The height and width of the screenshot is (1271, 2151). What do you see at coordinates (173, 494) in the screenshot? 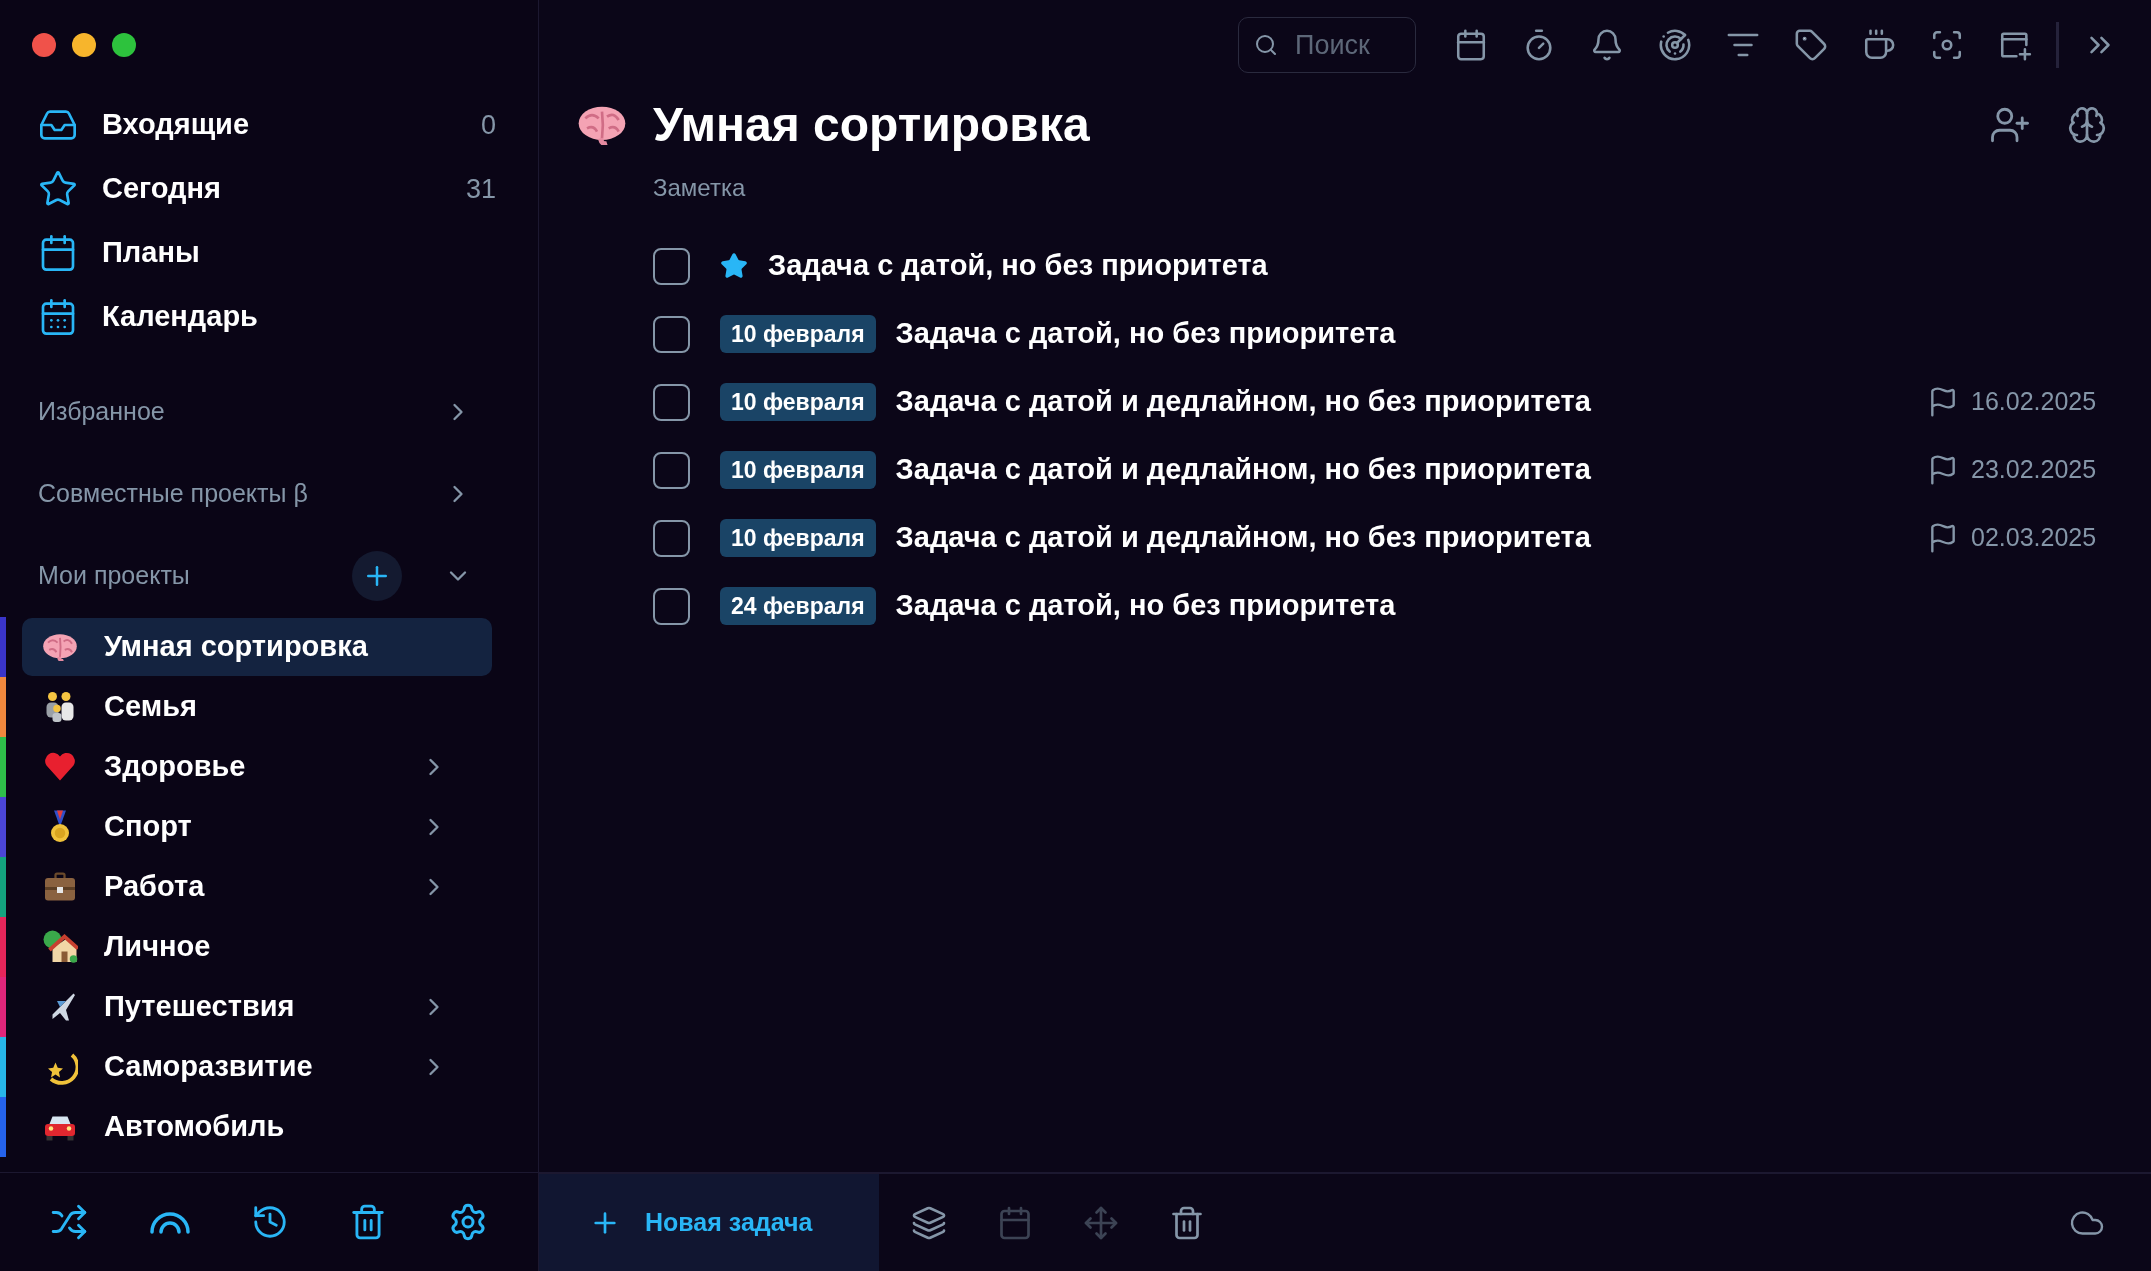
I see `section-label: Совместные проекты β` at bounding box center [173, 494].